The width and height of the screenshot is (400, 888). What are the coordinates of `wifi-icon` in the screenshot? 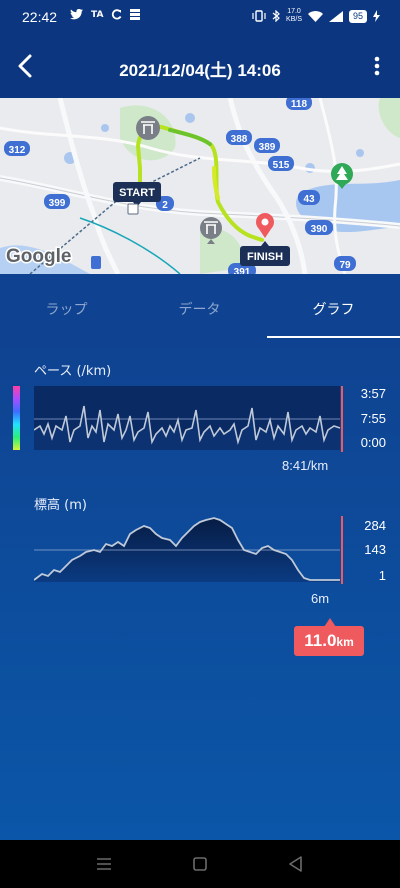 It's located at (315, 16).